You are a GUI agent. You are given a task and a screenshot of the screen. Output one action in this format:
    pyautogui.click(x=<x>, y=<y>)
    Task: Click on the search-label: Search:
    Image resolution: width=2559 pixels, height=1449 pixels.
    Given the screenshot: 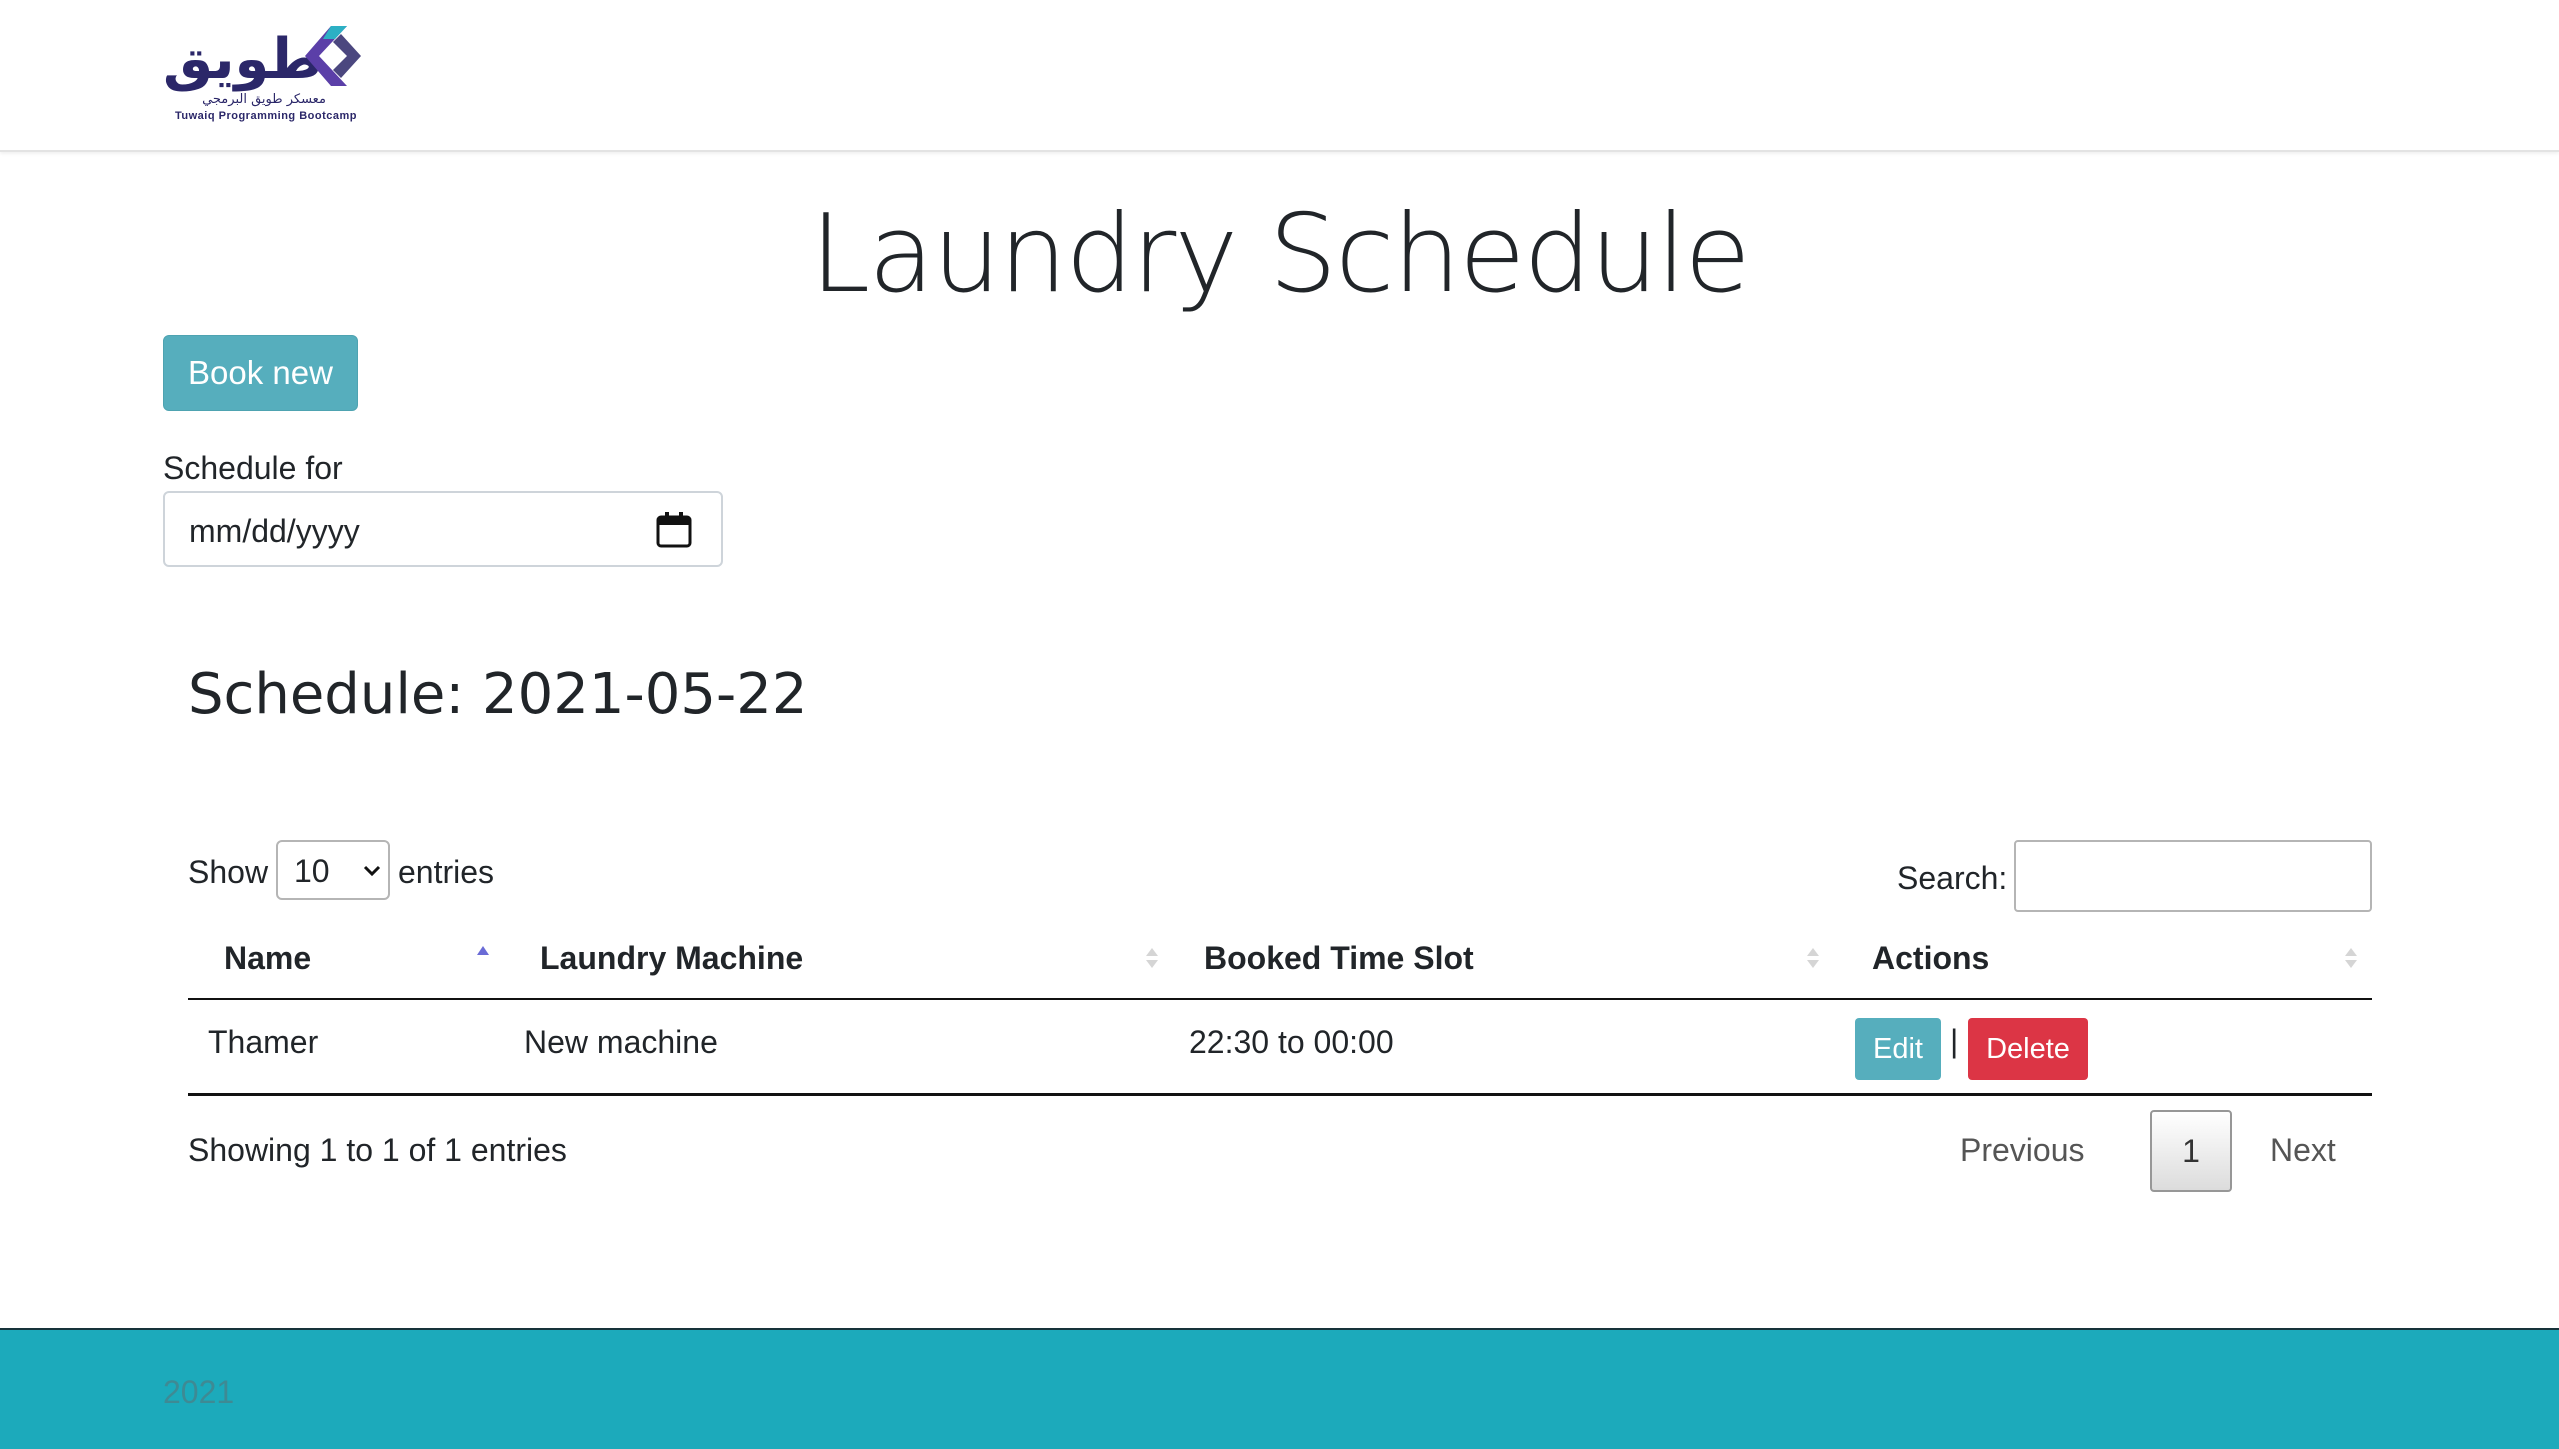 What is the action you would take?
    pyautogui.click(x=1952, y=878)
    